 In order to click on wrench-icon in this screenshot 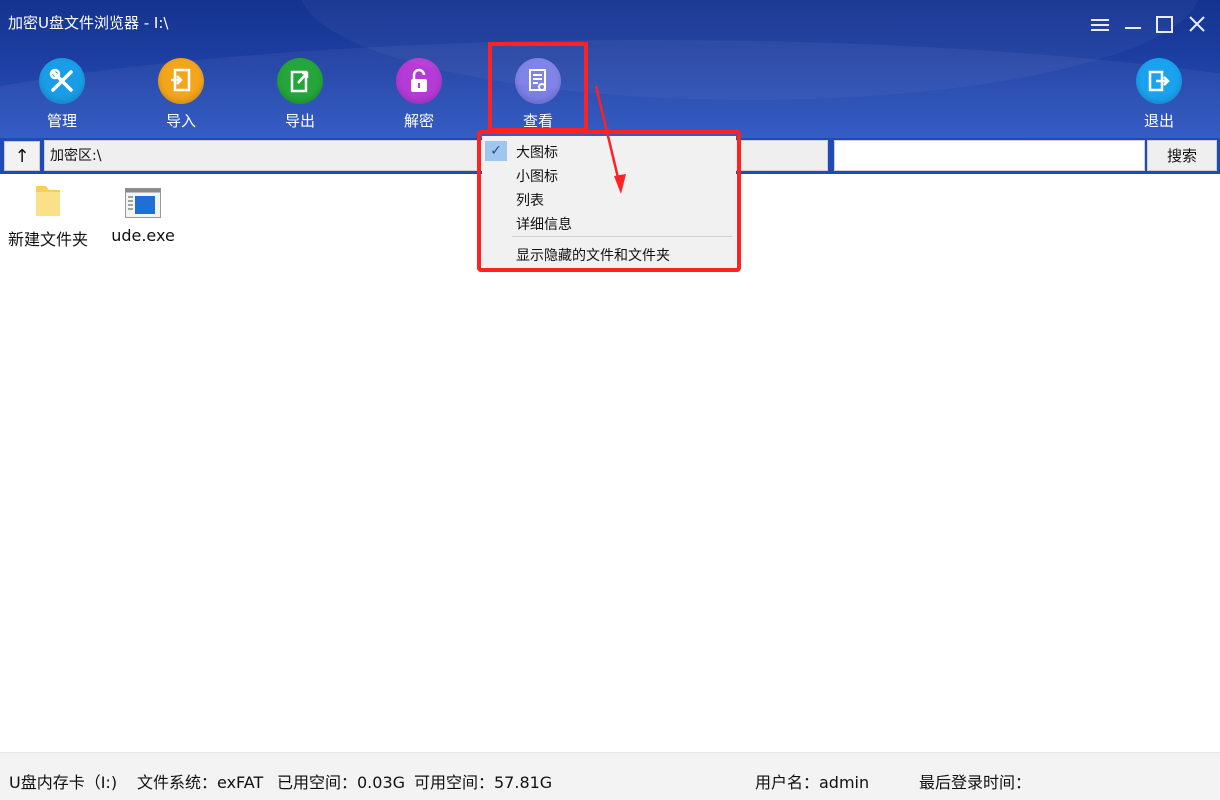, I will do `click(62, 81)`.